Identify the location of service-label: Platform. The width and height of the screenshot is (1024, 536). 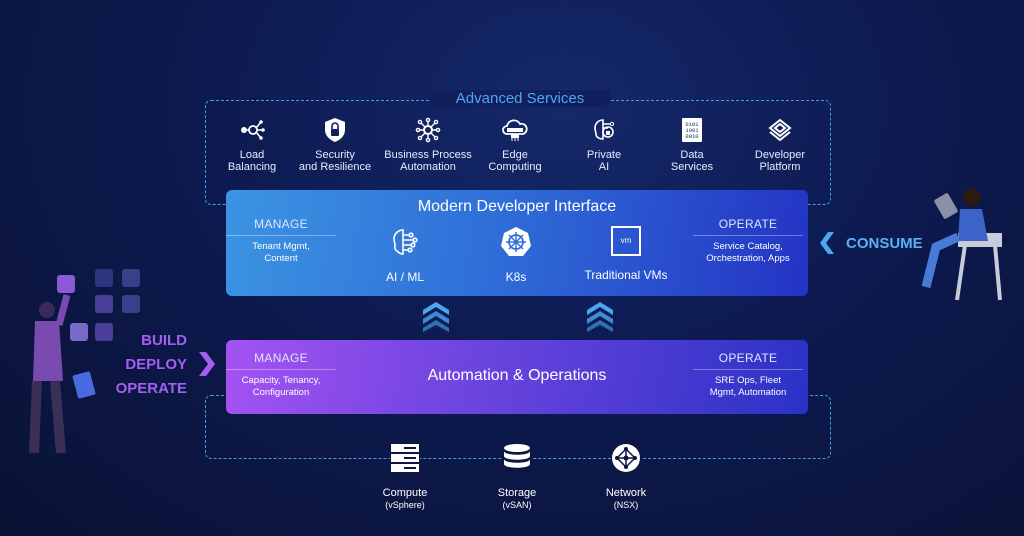
(780, 167).